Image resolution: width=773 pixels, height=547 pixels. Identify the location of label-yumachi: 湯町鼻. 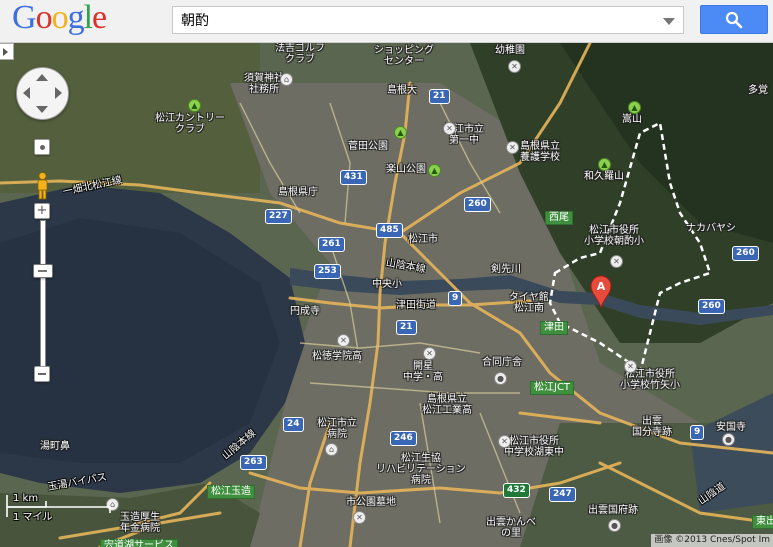
(55, 446).